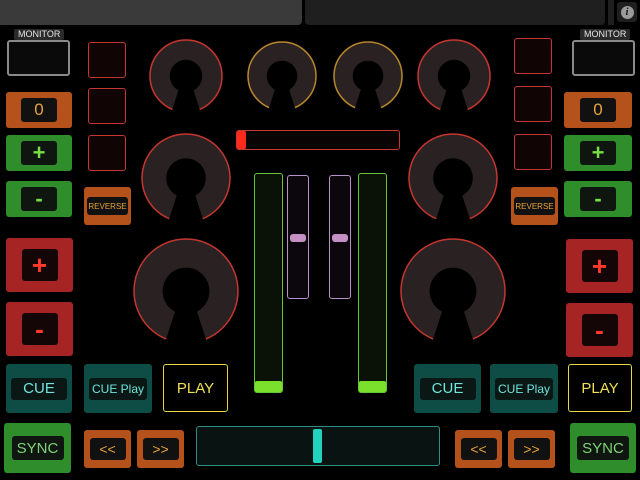 The image size is (640, 480). Describe the element at coordinates (318, 140) in the screenshot. I see `pitch-slider` at that location.